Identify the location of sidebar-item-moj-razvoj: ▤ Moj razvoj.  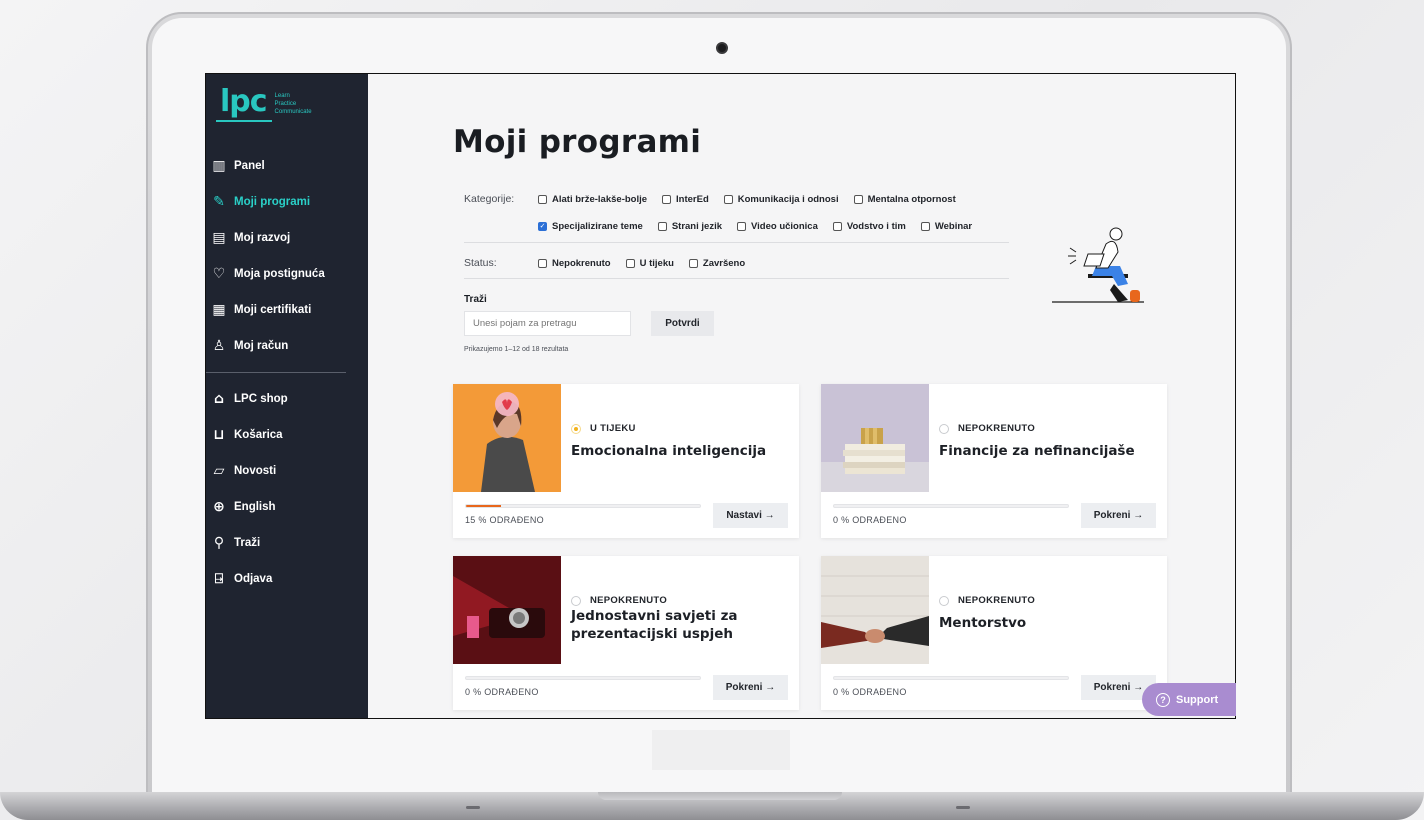
(287, 238).